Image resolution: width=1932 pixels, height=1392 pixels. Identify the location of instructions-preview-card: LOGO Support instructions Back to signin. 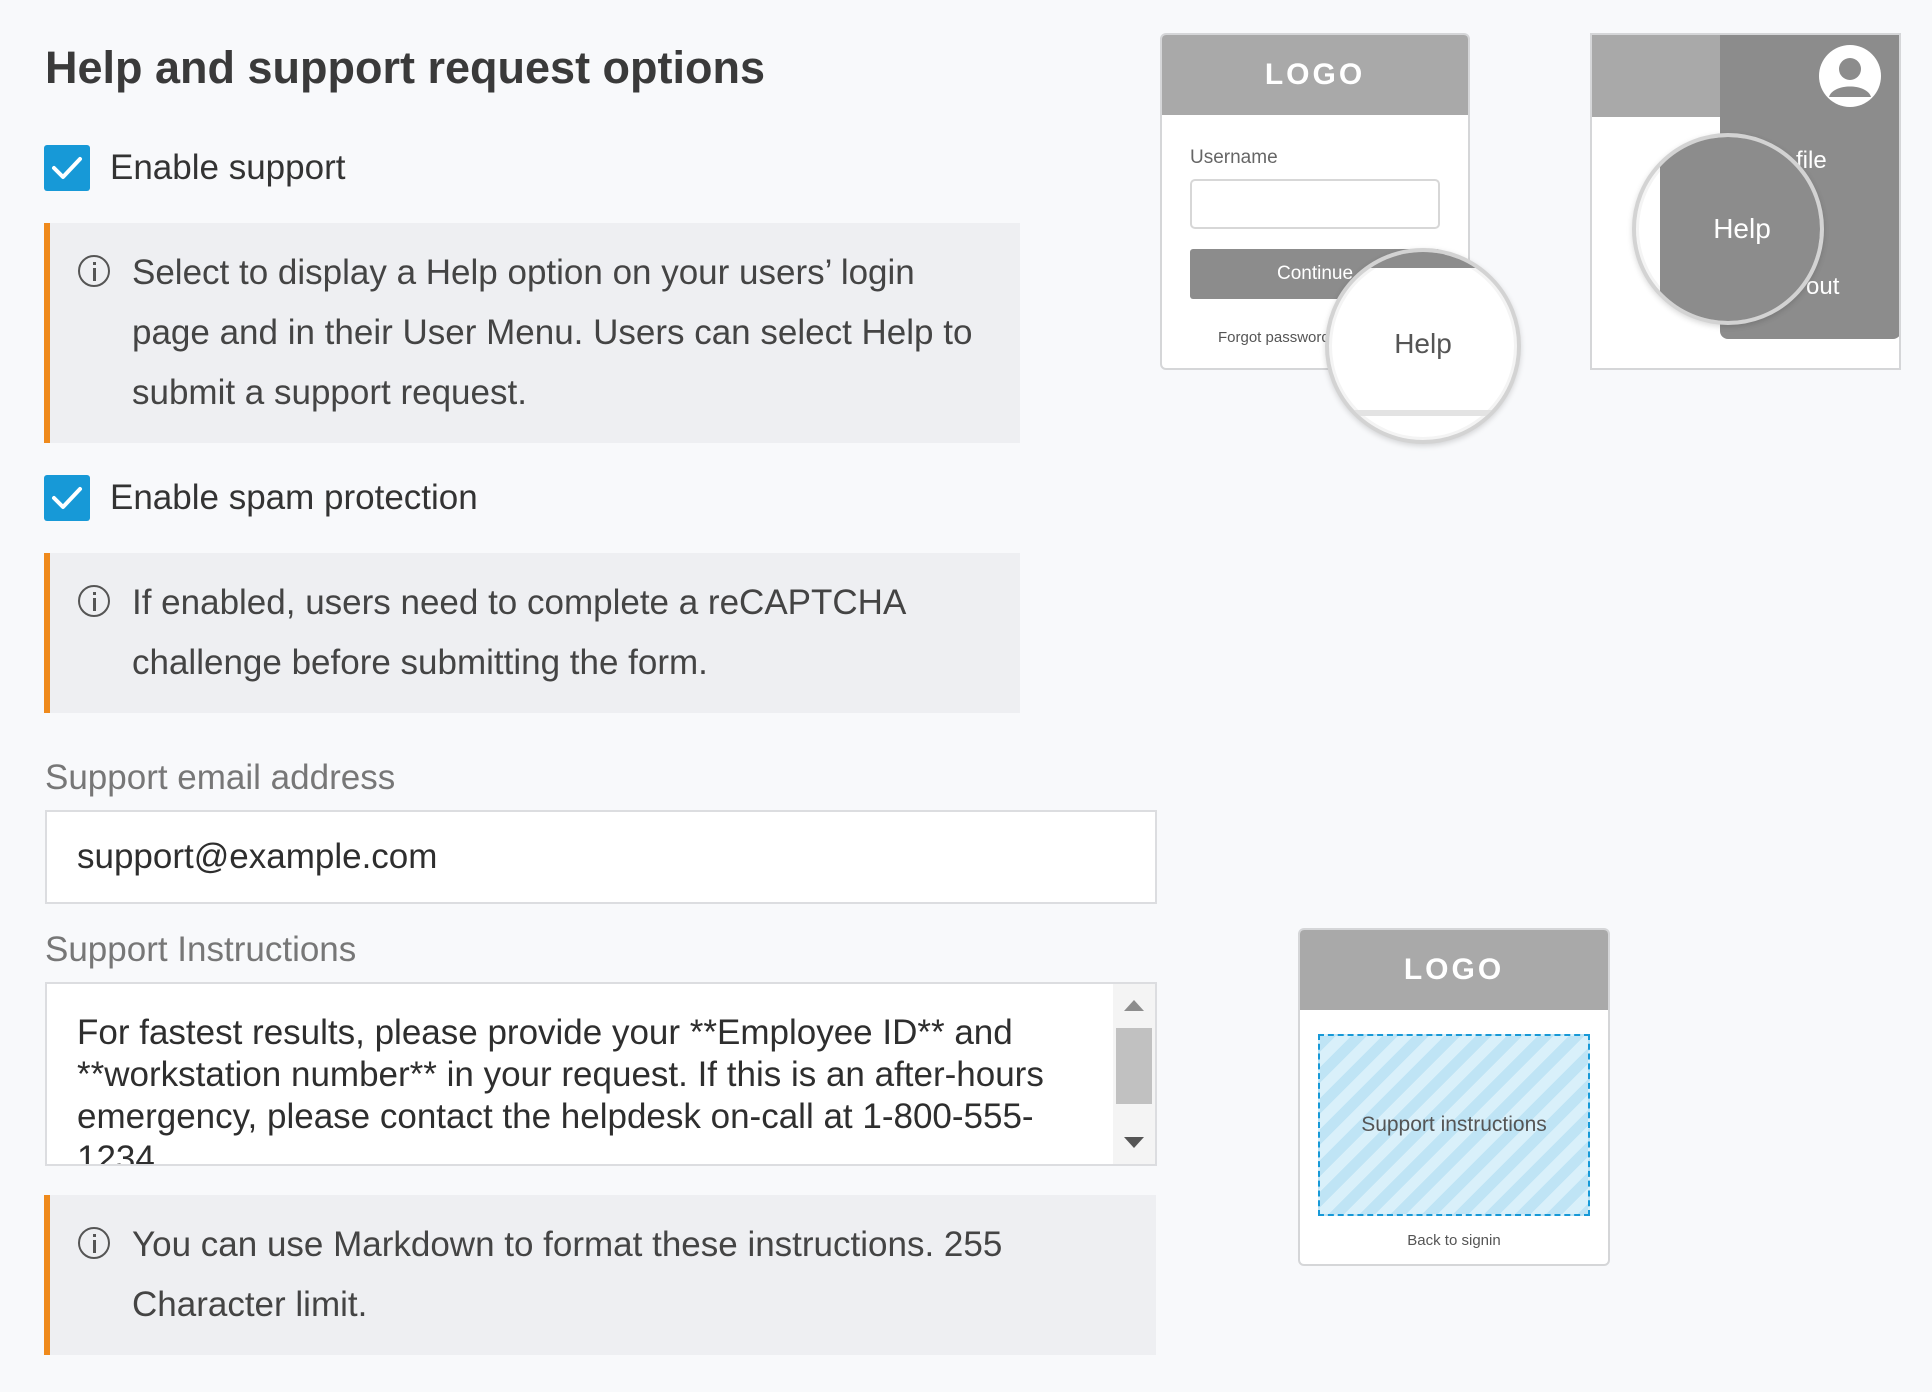
(1454, 1097).